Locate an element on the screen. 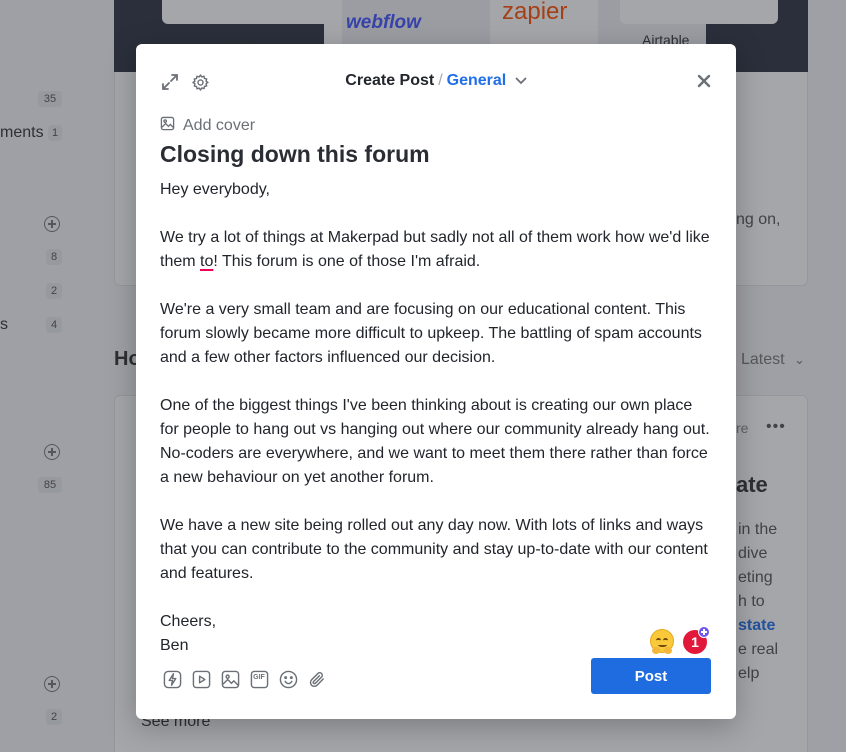 The height and width of the screenshot is (752, 846). emoji-icon is located at coordinates (288, 679).